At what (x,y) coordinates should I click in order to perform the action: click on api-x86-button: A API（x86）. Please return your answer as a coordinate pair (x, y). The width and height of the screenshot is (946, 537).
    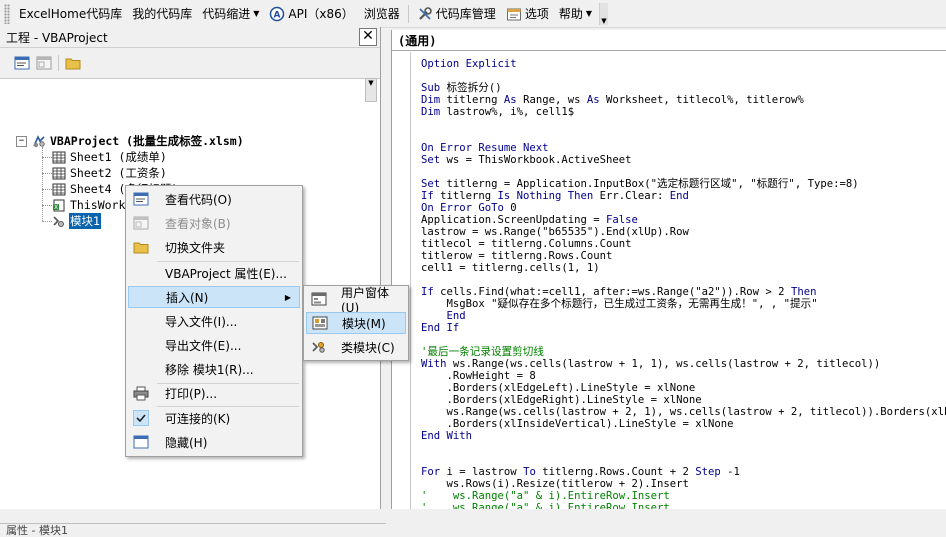
    Looking at the image, I should click on (311, 14).